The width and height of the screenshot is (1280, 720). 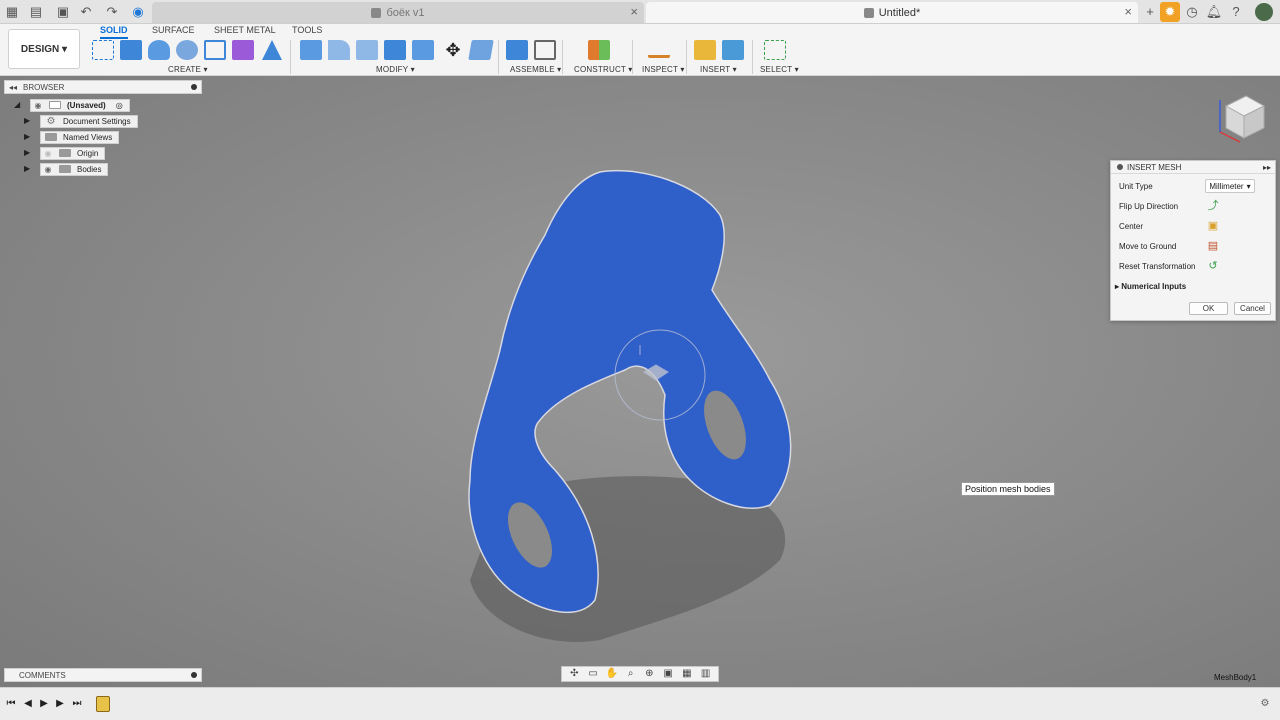 I want to click on assemble-menu: ASSEMBLE ▾, so click(x=535, y=69).